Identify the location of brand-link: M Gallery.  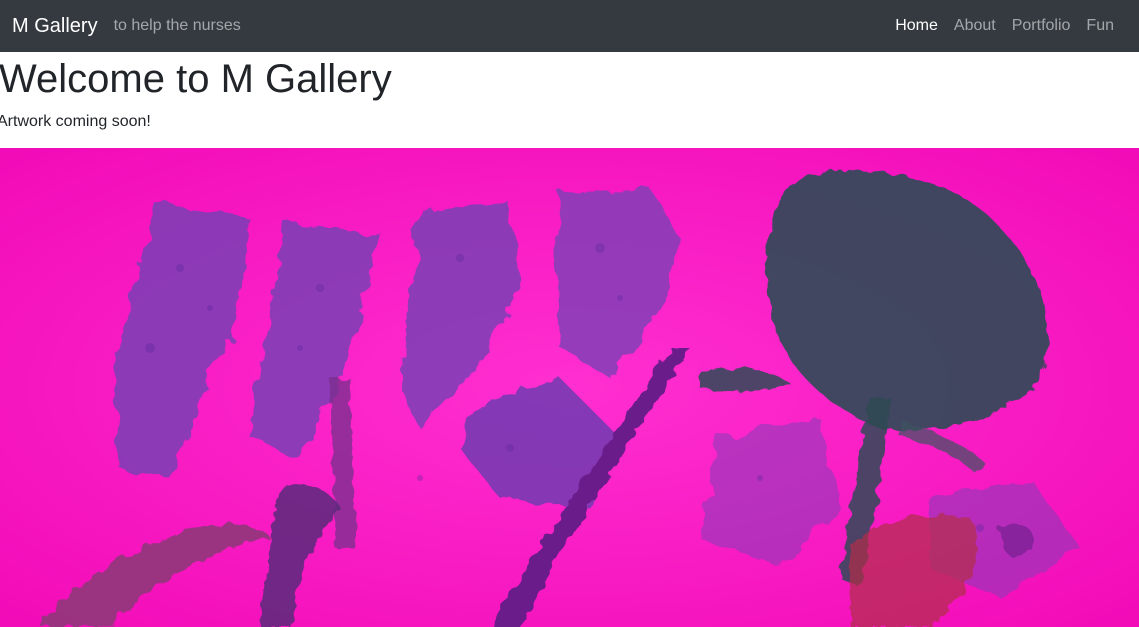
(55, 26).